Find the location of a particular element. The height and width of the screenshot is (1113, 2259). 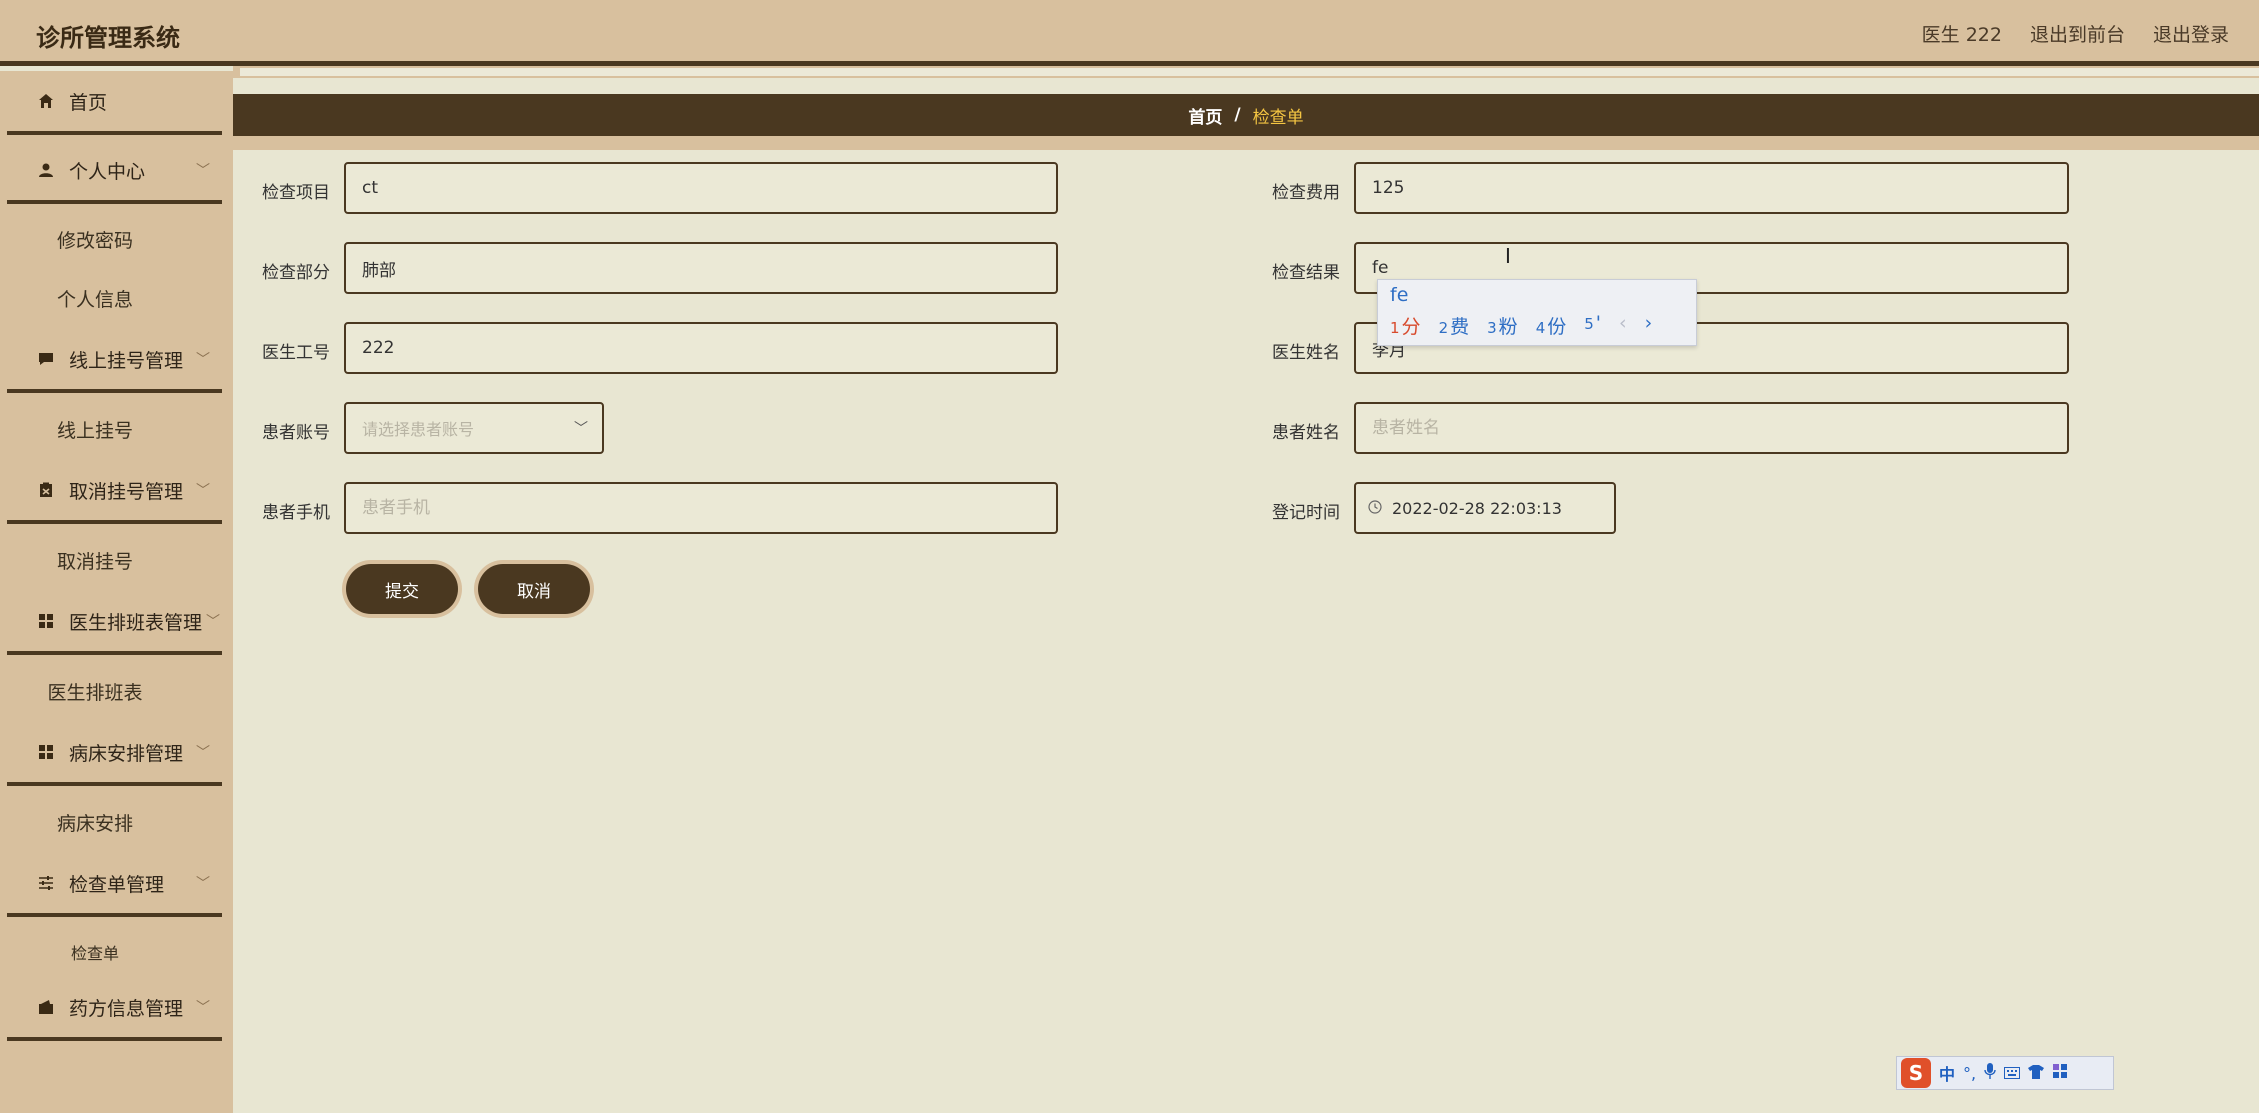

sidebar-item-schedule-mgmt: 医生排班表管理 ﹀ is located at coordinates (114, 623).